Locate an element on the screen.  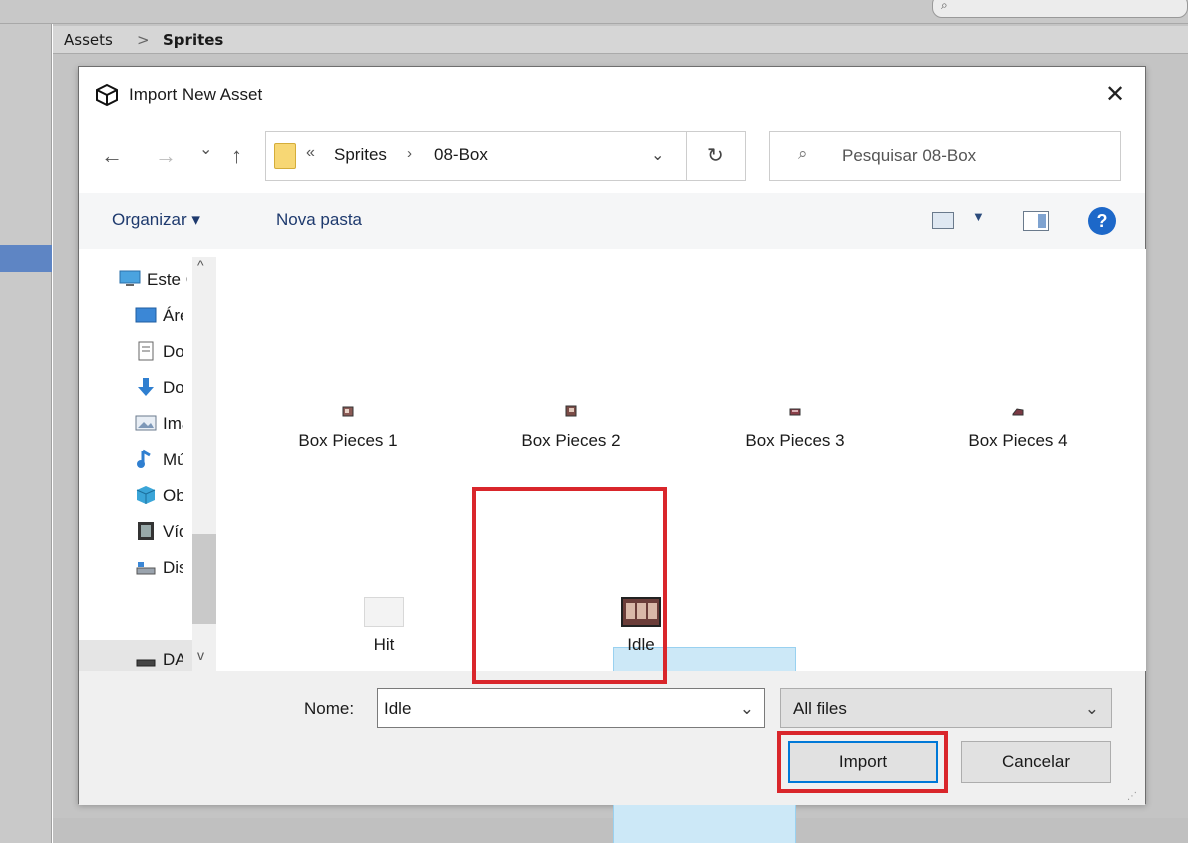
file-type-value: All files is located at coordinates (820, 708).